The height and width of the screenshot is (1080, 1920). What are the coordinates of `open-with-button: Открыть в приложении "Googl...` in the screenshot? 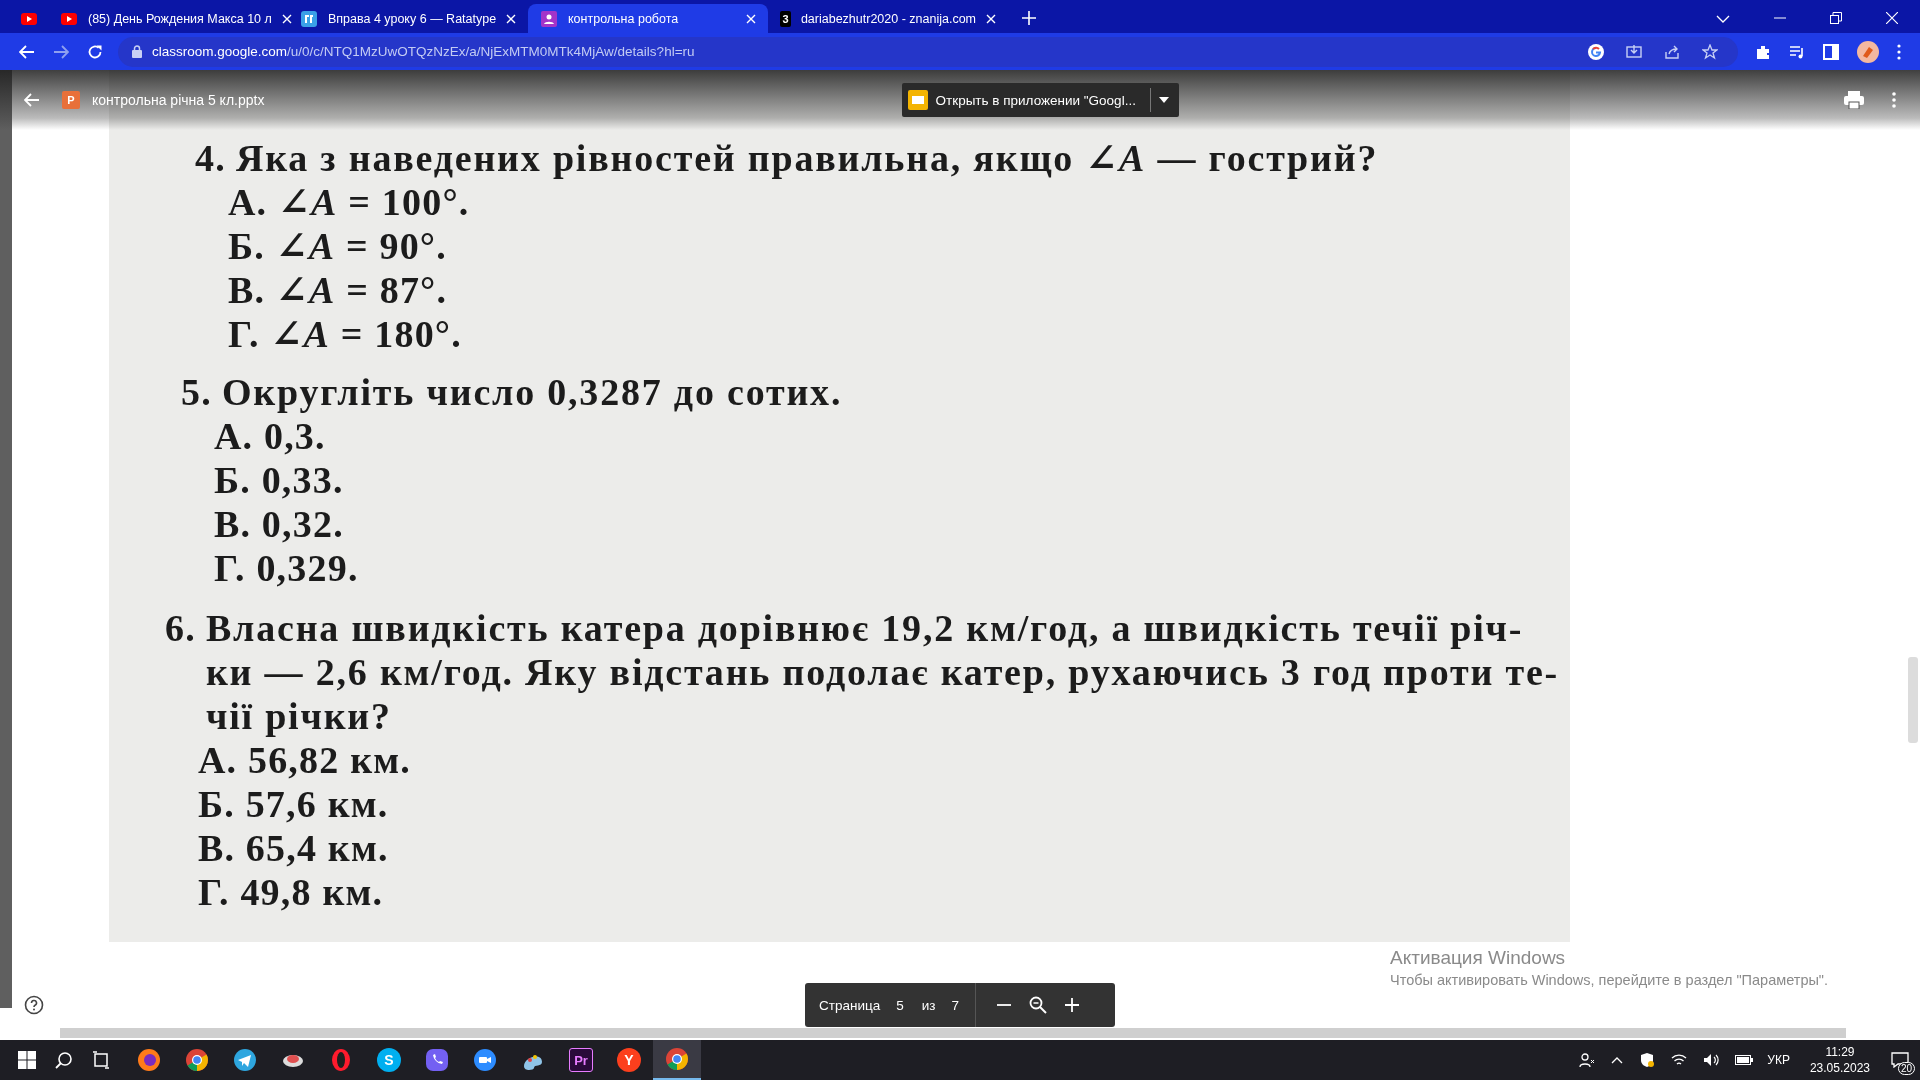 It's located at (1040, 100).